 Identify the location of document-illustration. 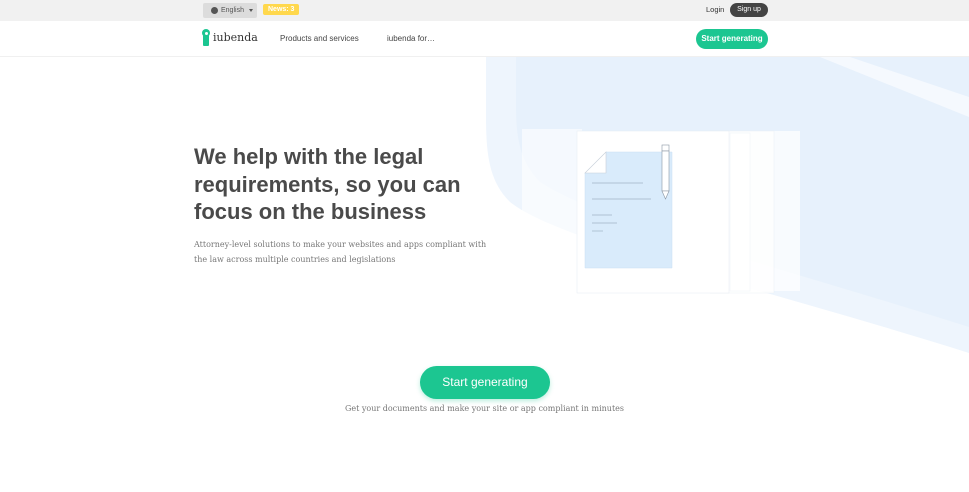
(661, 211).